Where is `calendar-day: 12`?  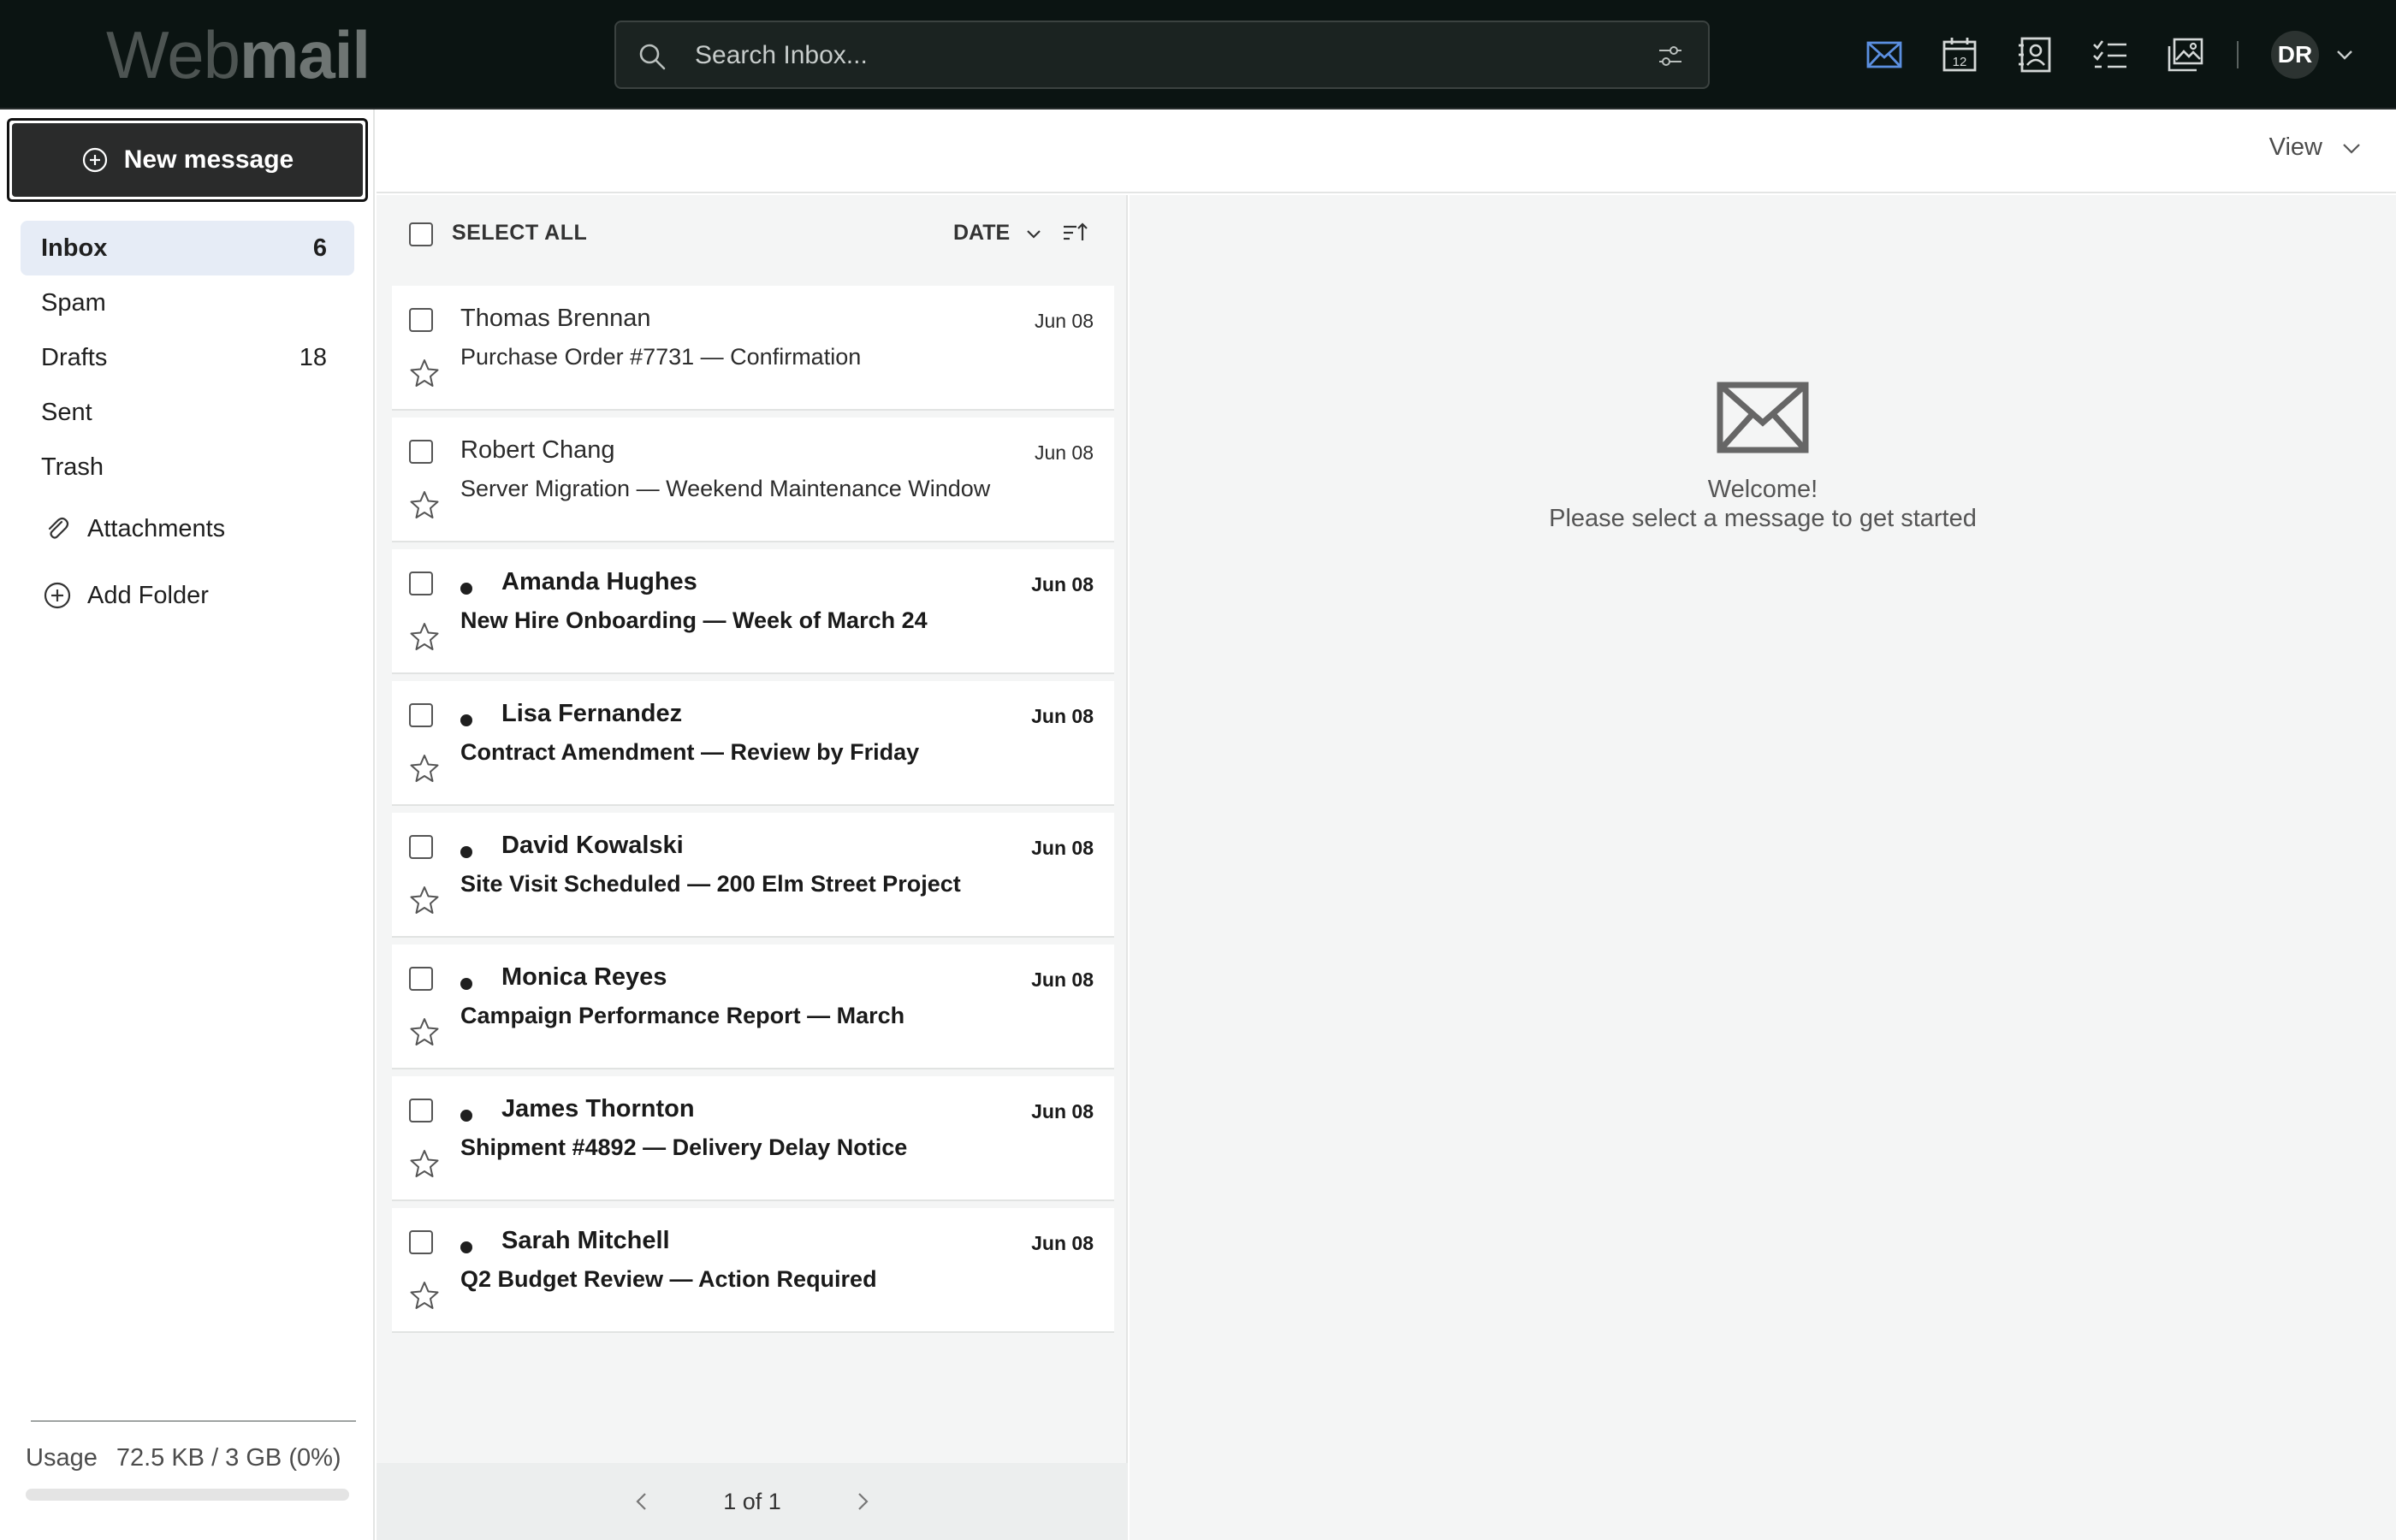 calendar-day: 12 is located at coordinates (1960, 62).